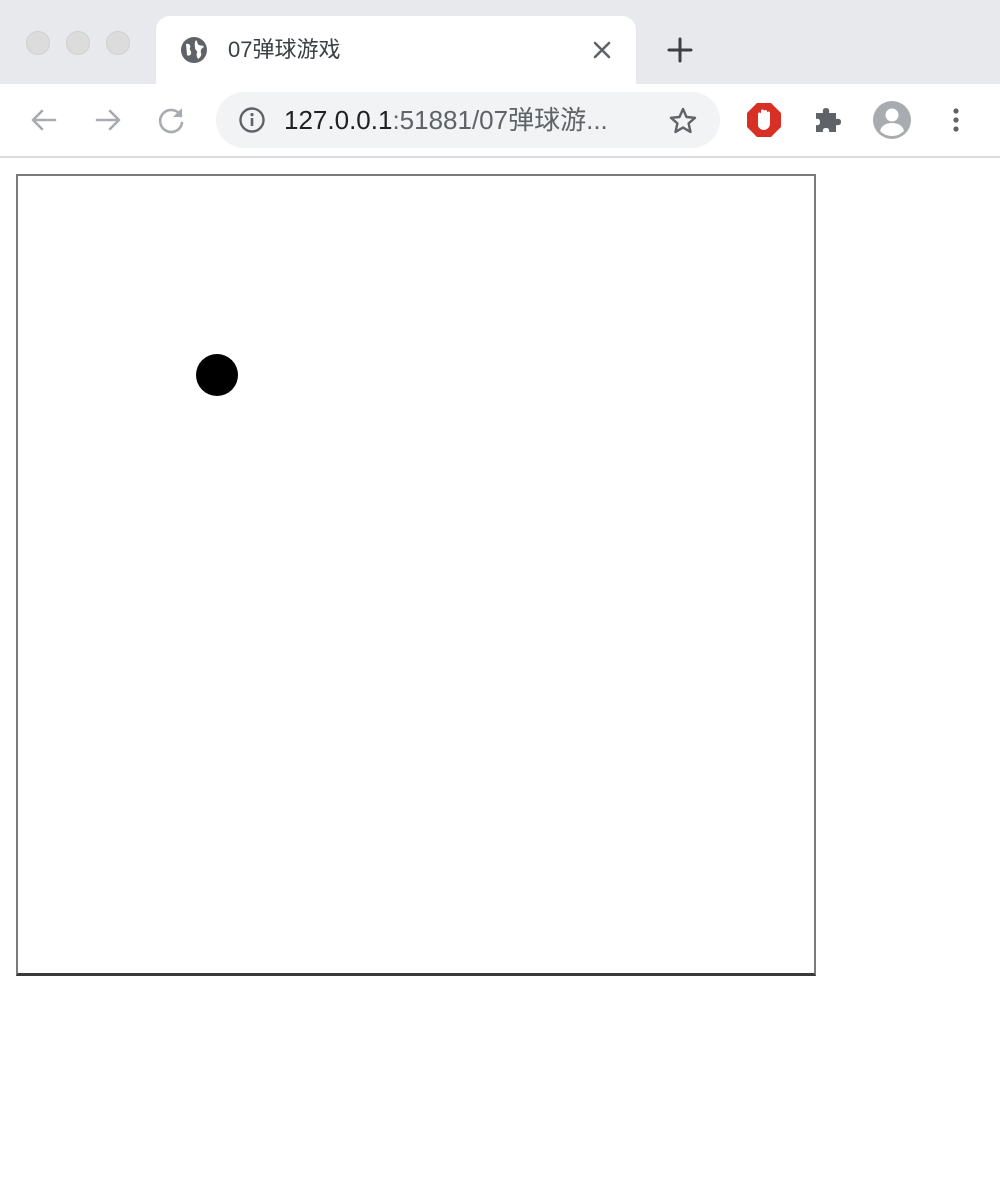  Describe the element at coordinates (217, 375) in the screenshot. I see `ball` at that location.